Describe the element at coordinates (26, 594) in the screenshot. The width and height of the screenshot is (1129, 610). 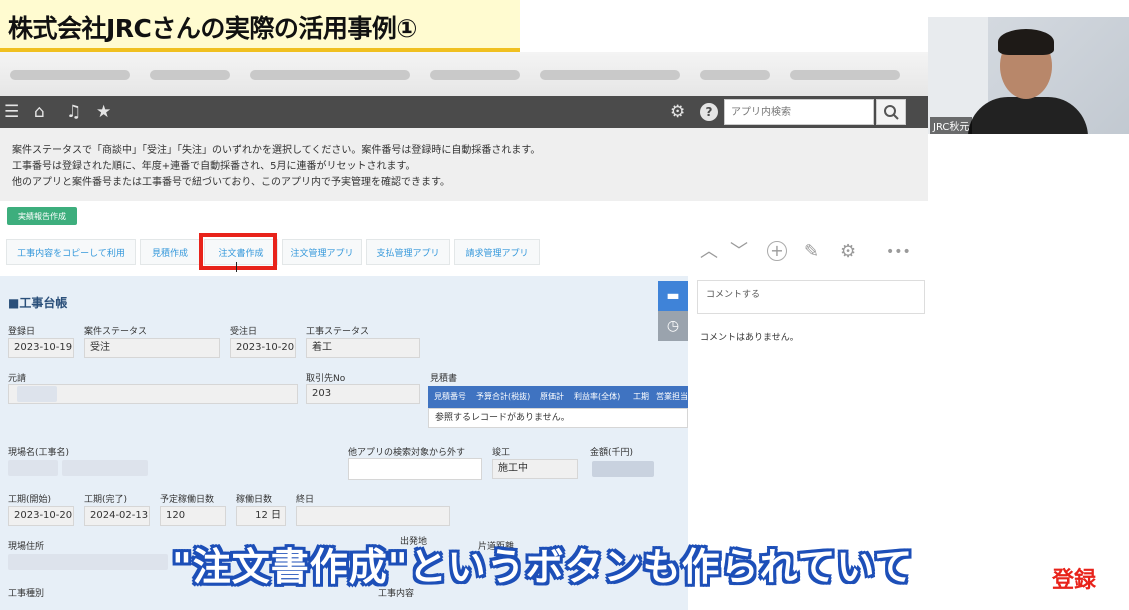
I see `construction-type-label: 工事種別` at that location.